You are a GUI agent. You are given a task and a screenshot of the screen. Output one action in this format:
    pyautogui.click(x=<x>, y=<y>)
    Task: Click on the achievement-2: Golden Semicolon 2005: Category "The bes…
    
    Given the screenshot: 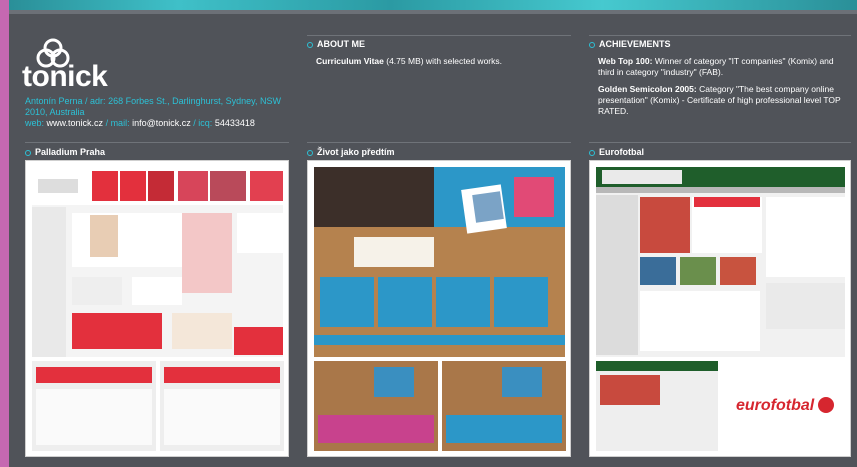 What is the action you would take?
    pyautogui.click(x=724, y=100)
    